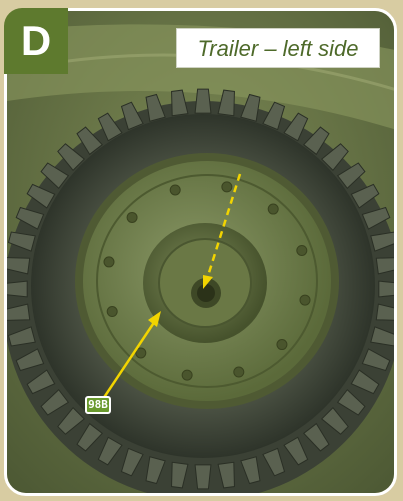 This screenshot has width=403, height=501. Describe the element at coordinates (36, 41) in the screenshot. I see `section-badge: D` at that location.